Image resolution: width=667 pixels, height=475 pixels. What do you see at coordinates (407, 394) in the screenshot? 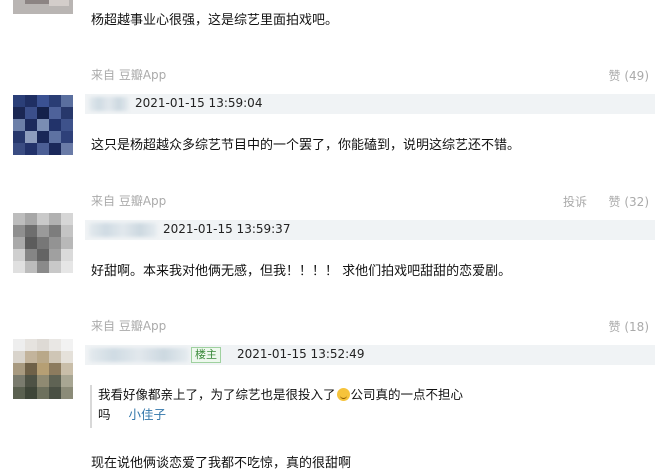
I see `quote-text-b: 公司真的一点不担心` at bounding box center [407, 394].